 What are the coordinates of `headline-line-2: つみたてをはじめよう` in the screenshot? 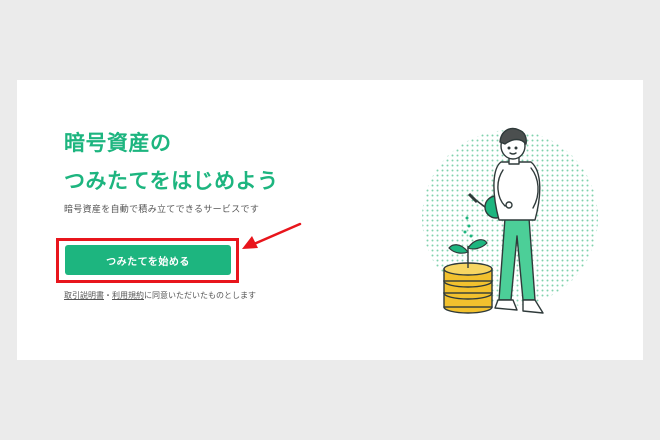 It's located at (171, 181).